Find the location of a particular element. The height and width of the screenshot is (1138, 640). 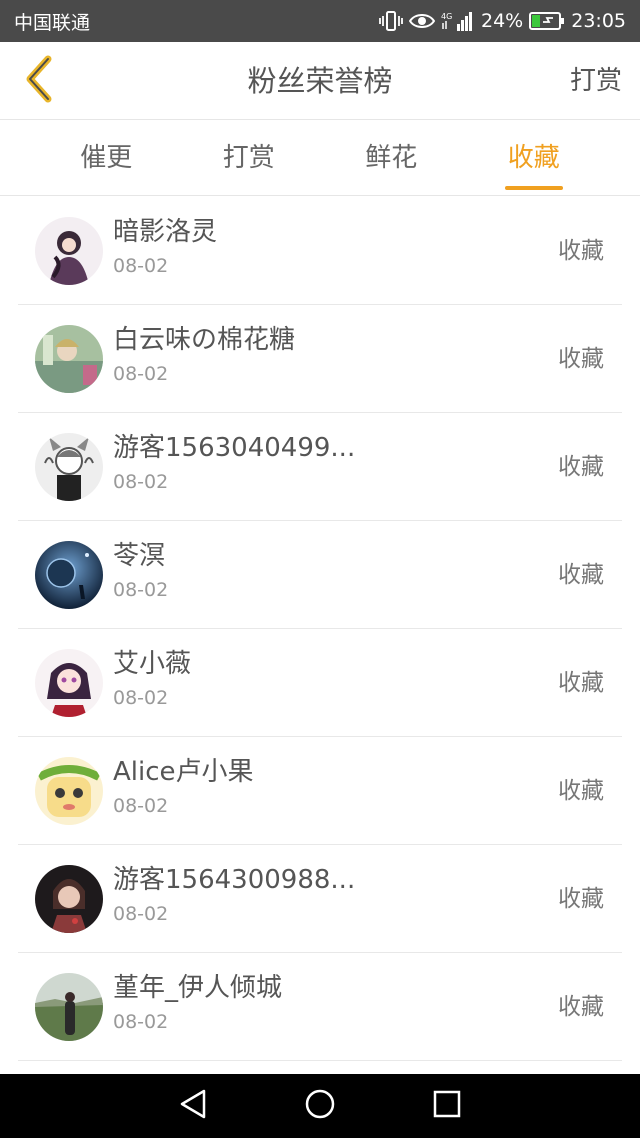

fan-name: 艾小薇 is located at coordinates (152, 664).